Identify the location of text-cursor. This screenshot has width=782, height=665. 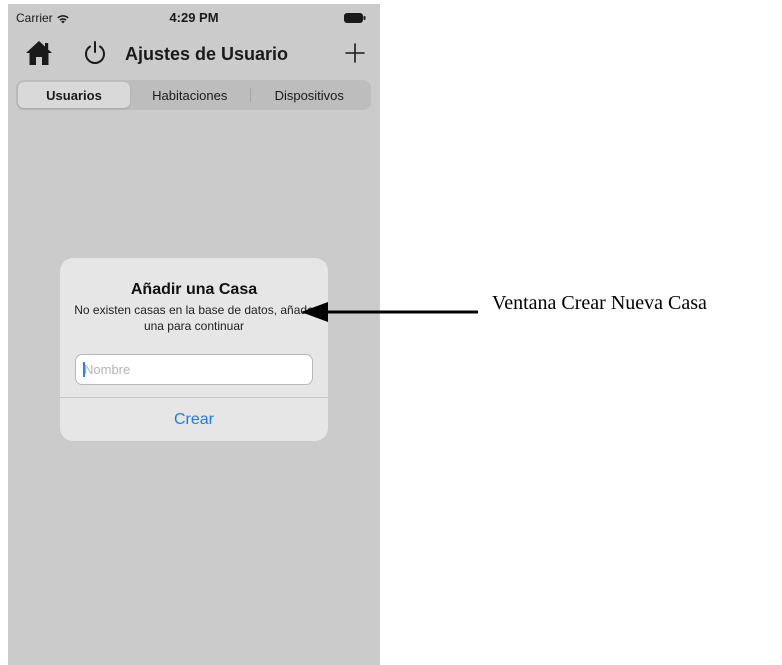
(84, 369).